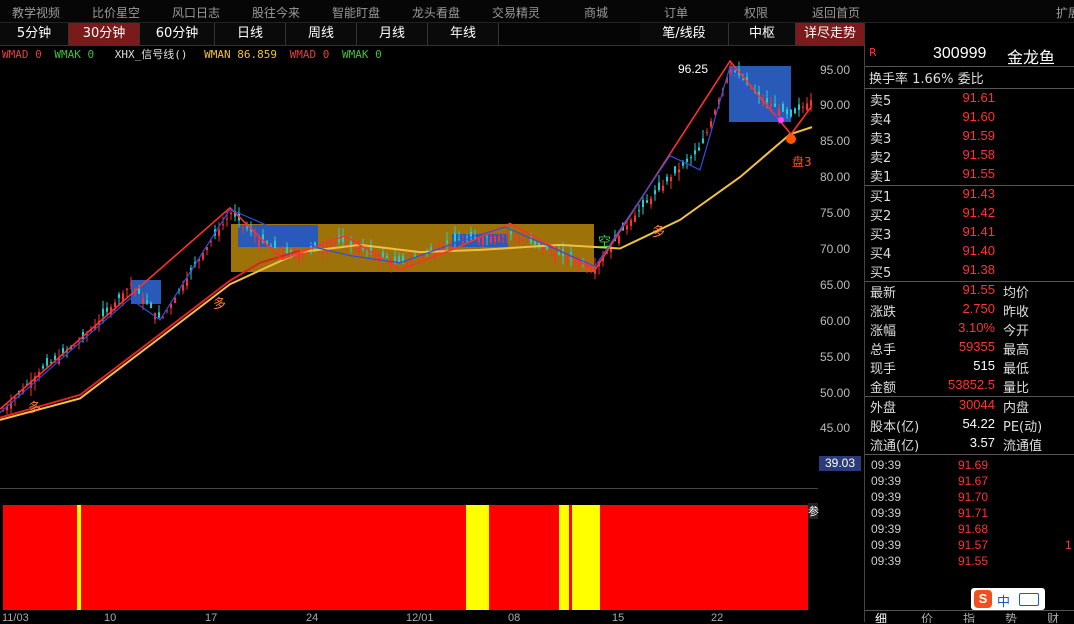 Image resolution: width=1074 pixels, height=624 pixels. I want to click on tab-index: 指, so click(969, 617).